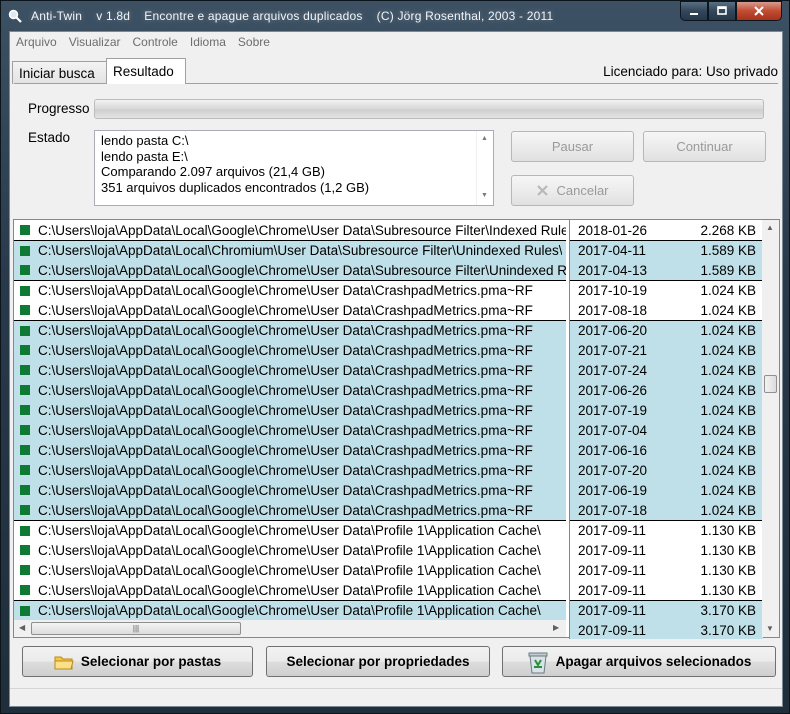 This screenshot has width=790, height=714. I want to click on file-meta-row: 2017-04-13 1.589 KB, so click(666, 270).